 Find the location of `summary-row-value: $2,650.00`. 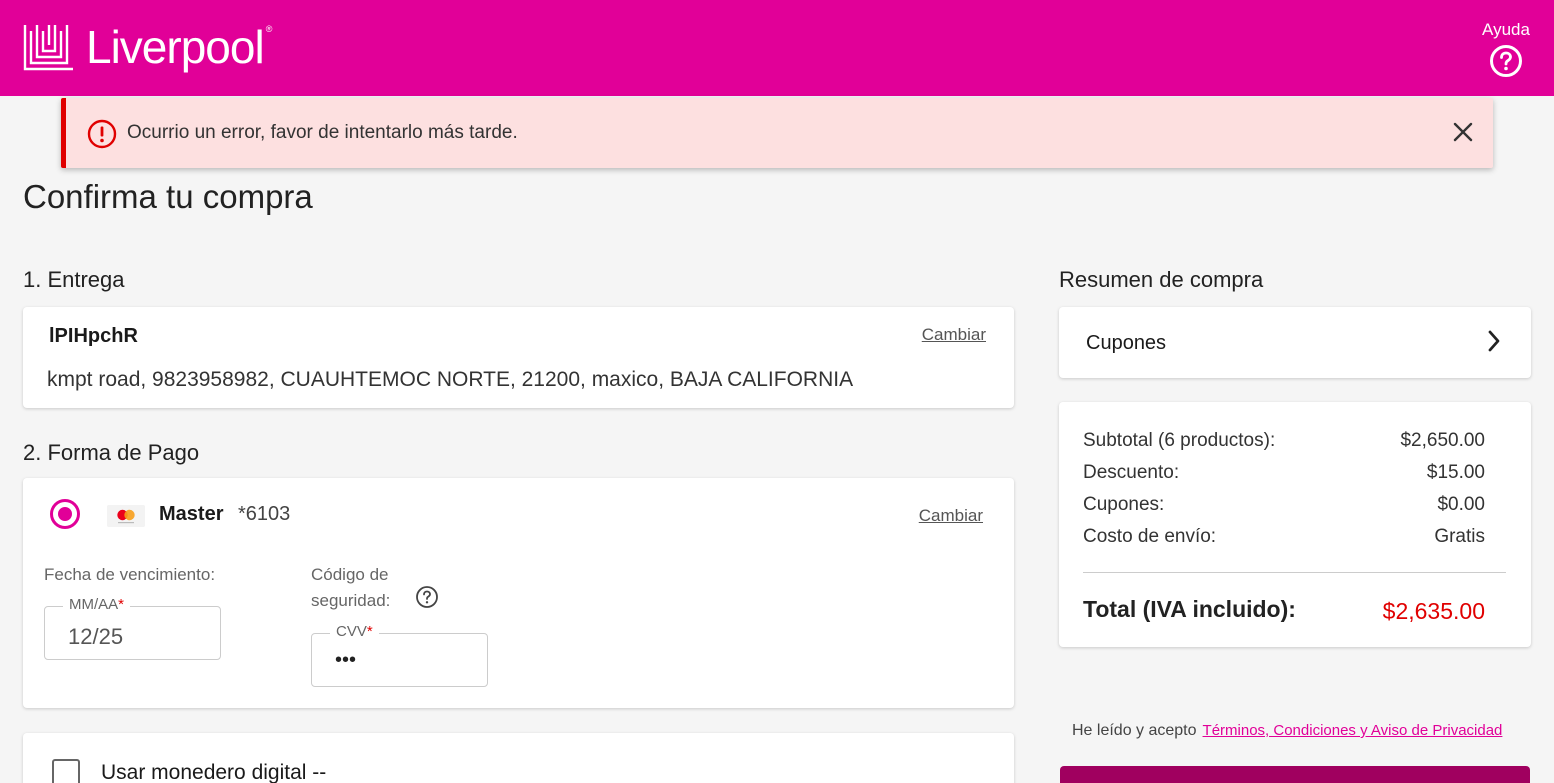

summary-row-value: $2,650.00 is located at coordinates (1442, 440).